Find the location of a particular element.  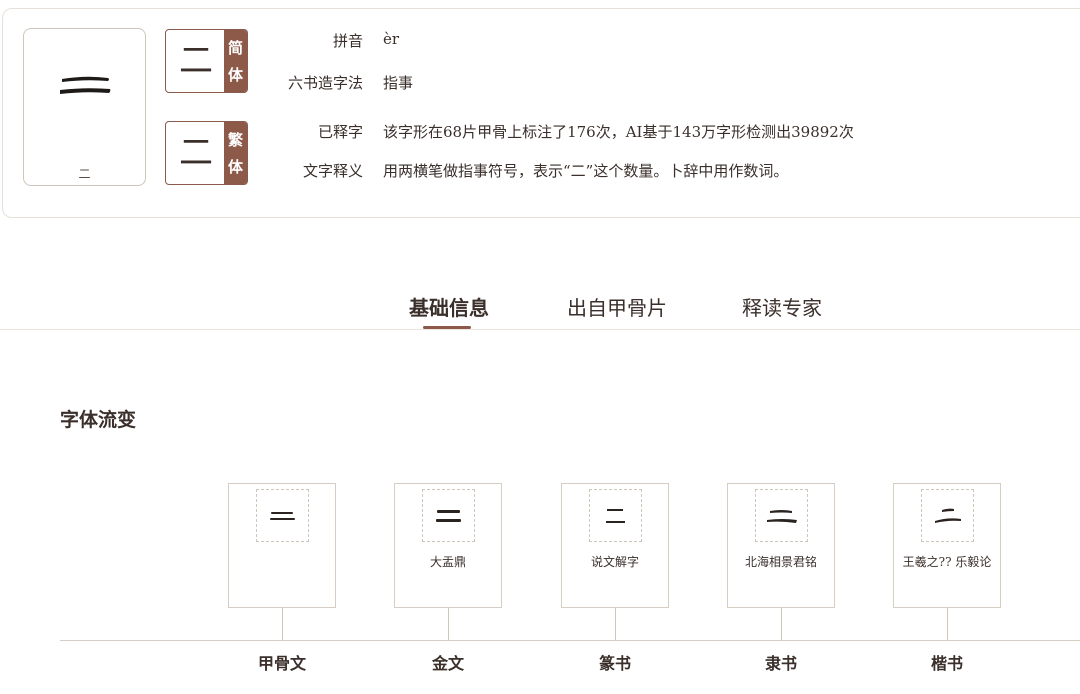

annotated-value: 该字形在68片甲骨上标注了176次，AI基于143万字形检测出39892次 is located at coordinates (618, 132).